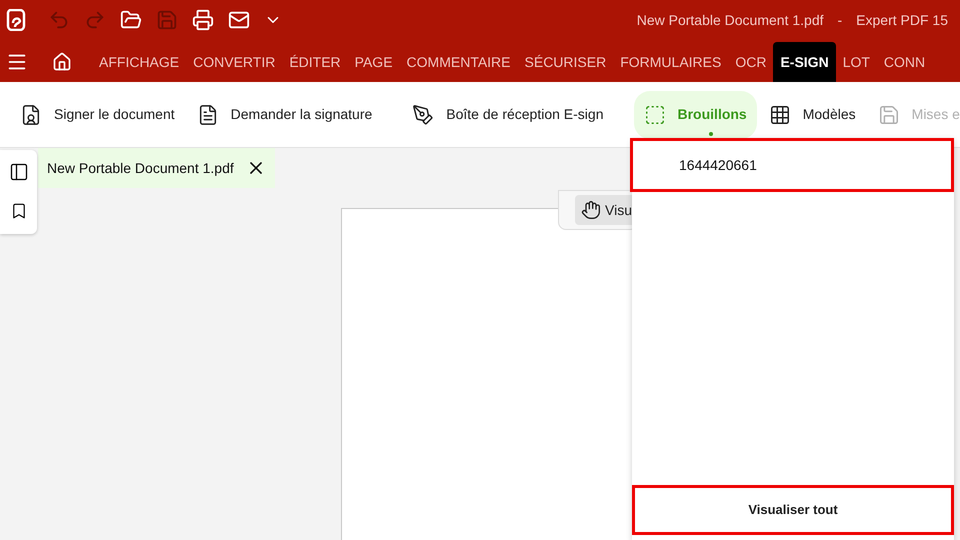 The height and width of the screenshot is (540, 960). What do you see at coordinates (315, 62) in the screenshot?
I see `menu-tab: ÉDITER` at bounding box center [315, 62].